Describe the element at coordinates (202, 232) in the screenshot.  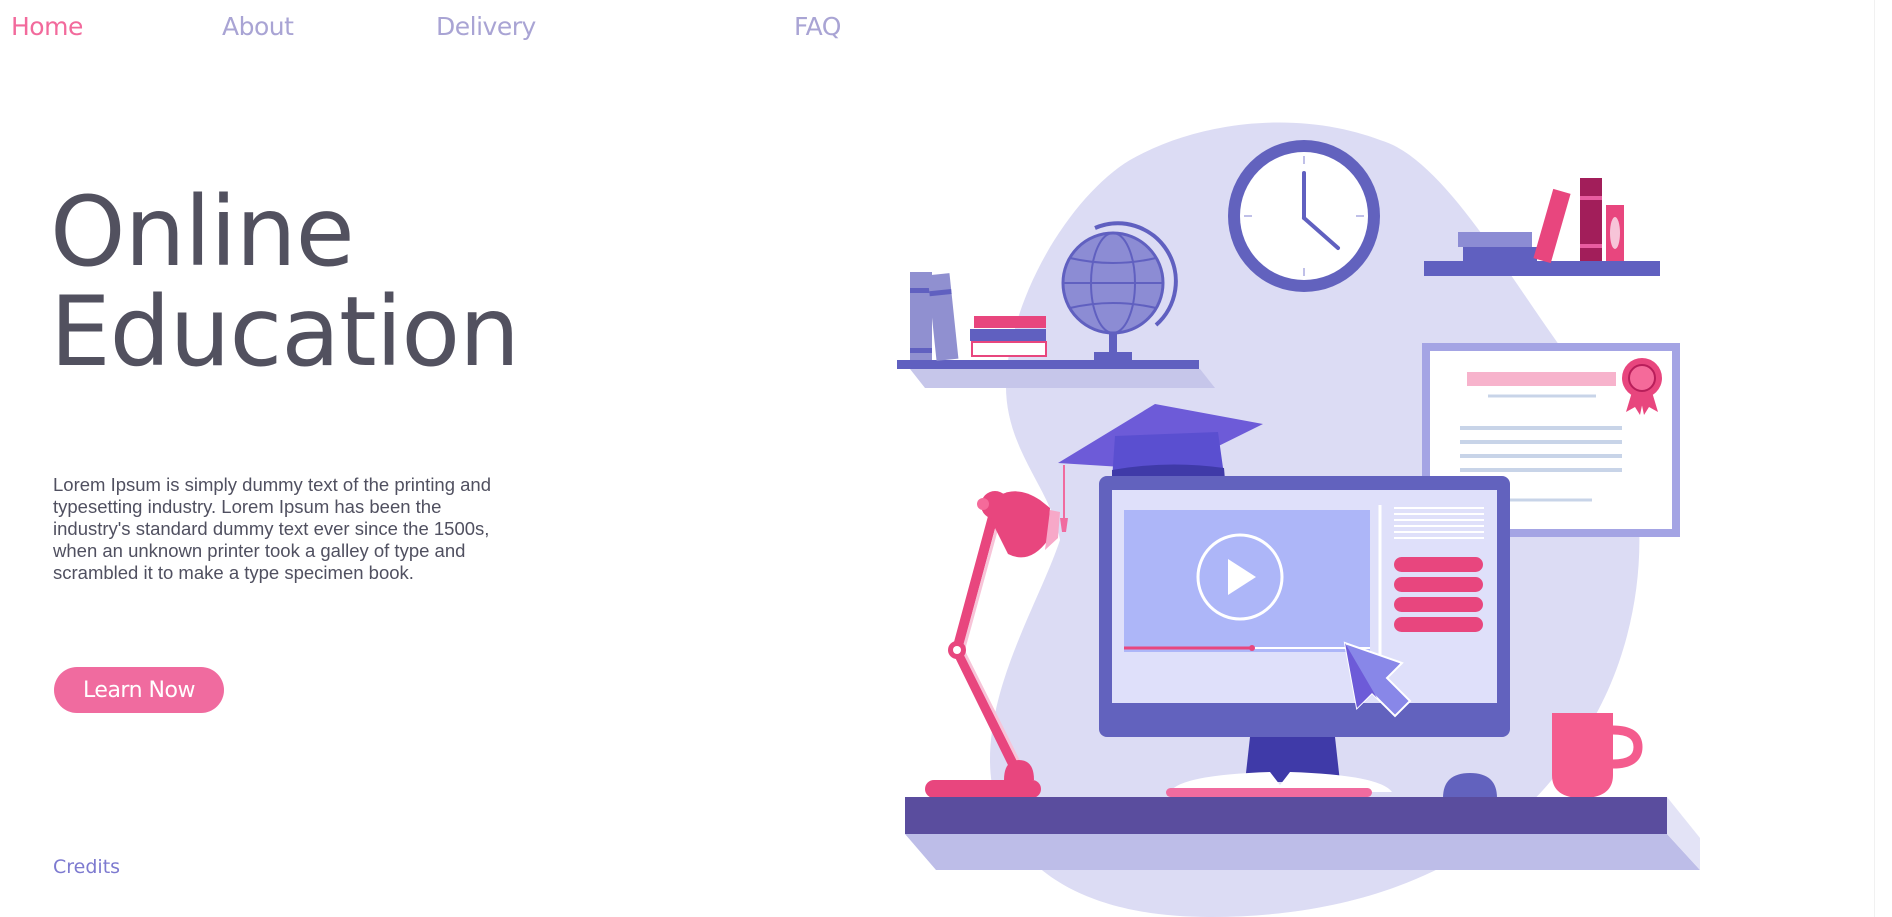
I see `hero-title-line-1: Online` at that location.